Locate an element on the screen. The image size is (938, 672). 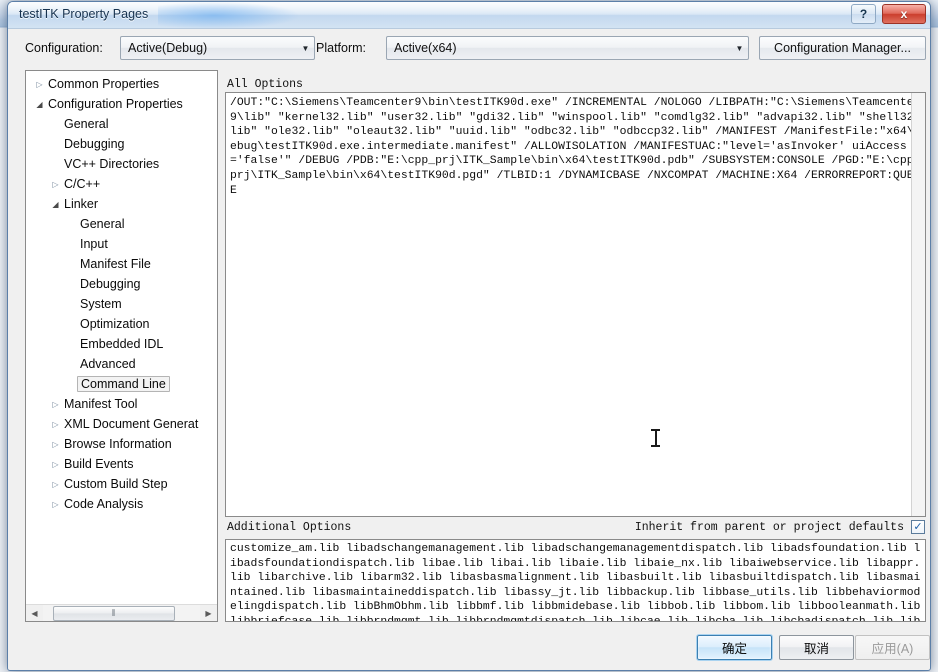
tree-item-label: Linker is located at coordinates (81, 204).